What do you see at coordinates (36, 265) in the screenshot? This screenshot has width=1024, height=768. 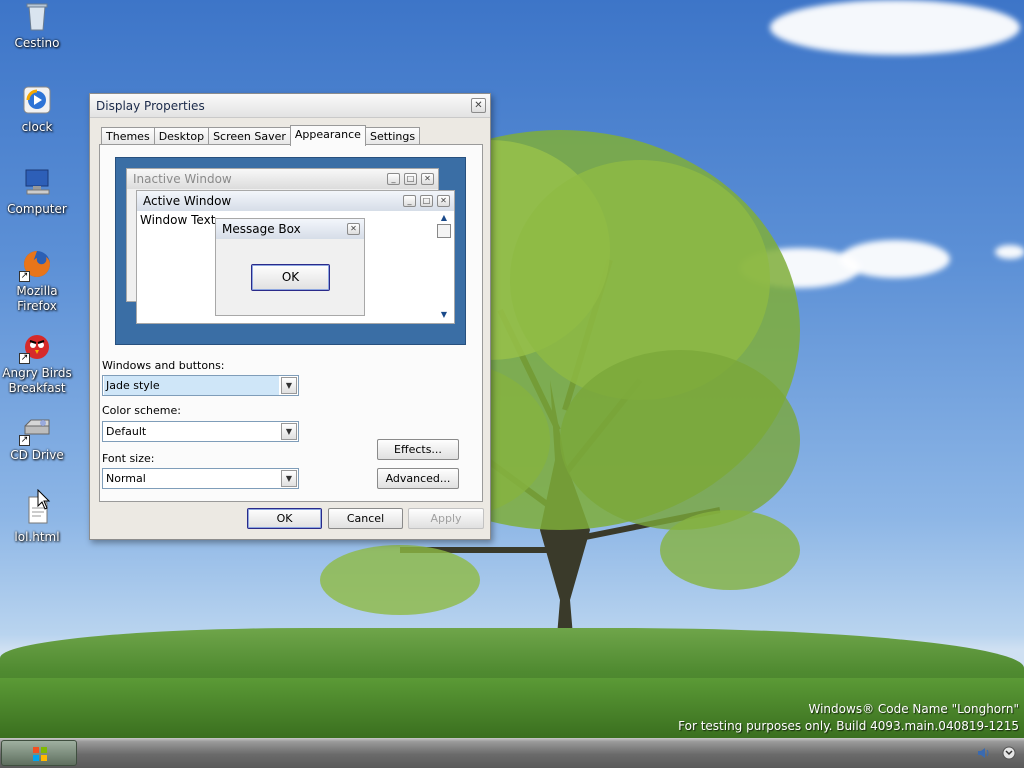 I see `firefox-icon: ↗` at bounding box center [36, 265].